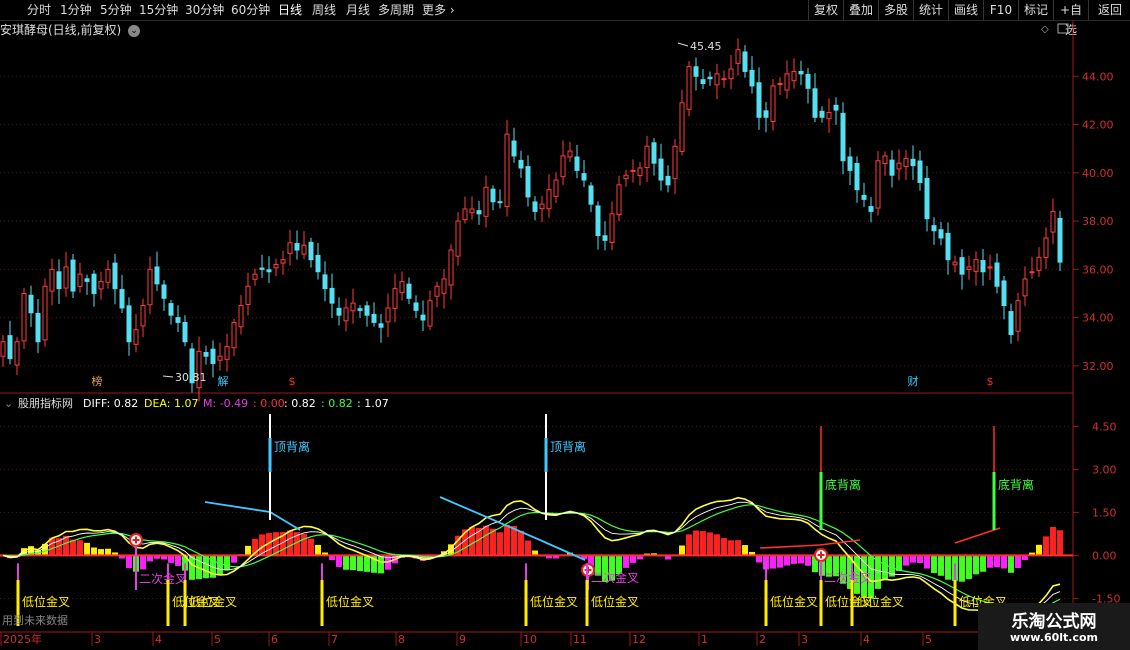 The height and width of the screenshot is (650, 1130). What do you see at coordinates (1054, 622) in the screenshot?
I see `watermark-title: 乐淘公式网` at bounding box center [1054, 622].